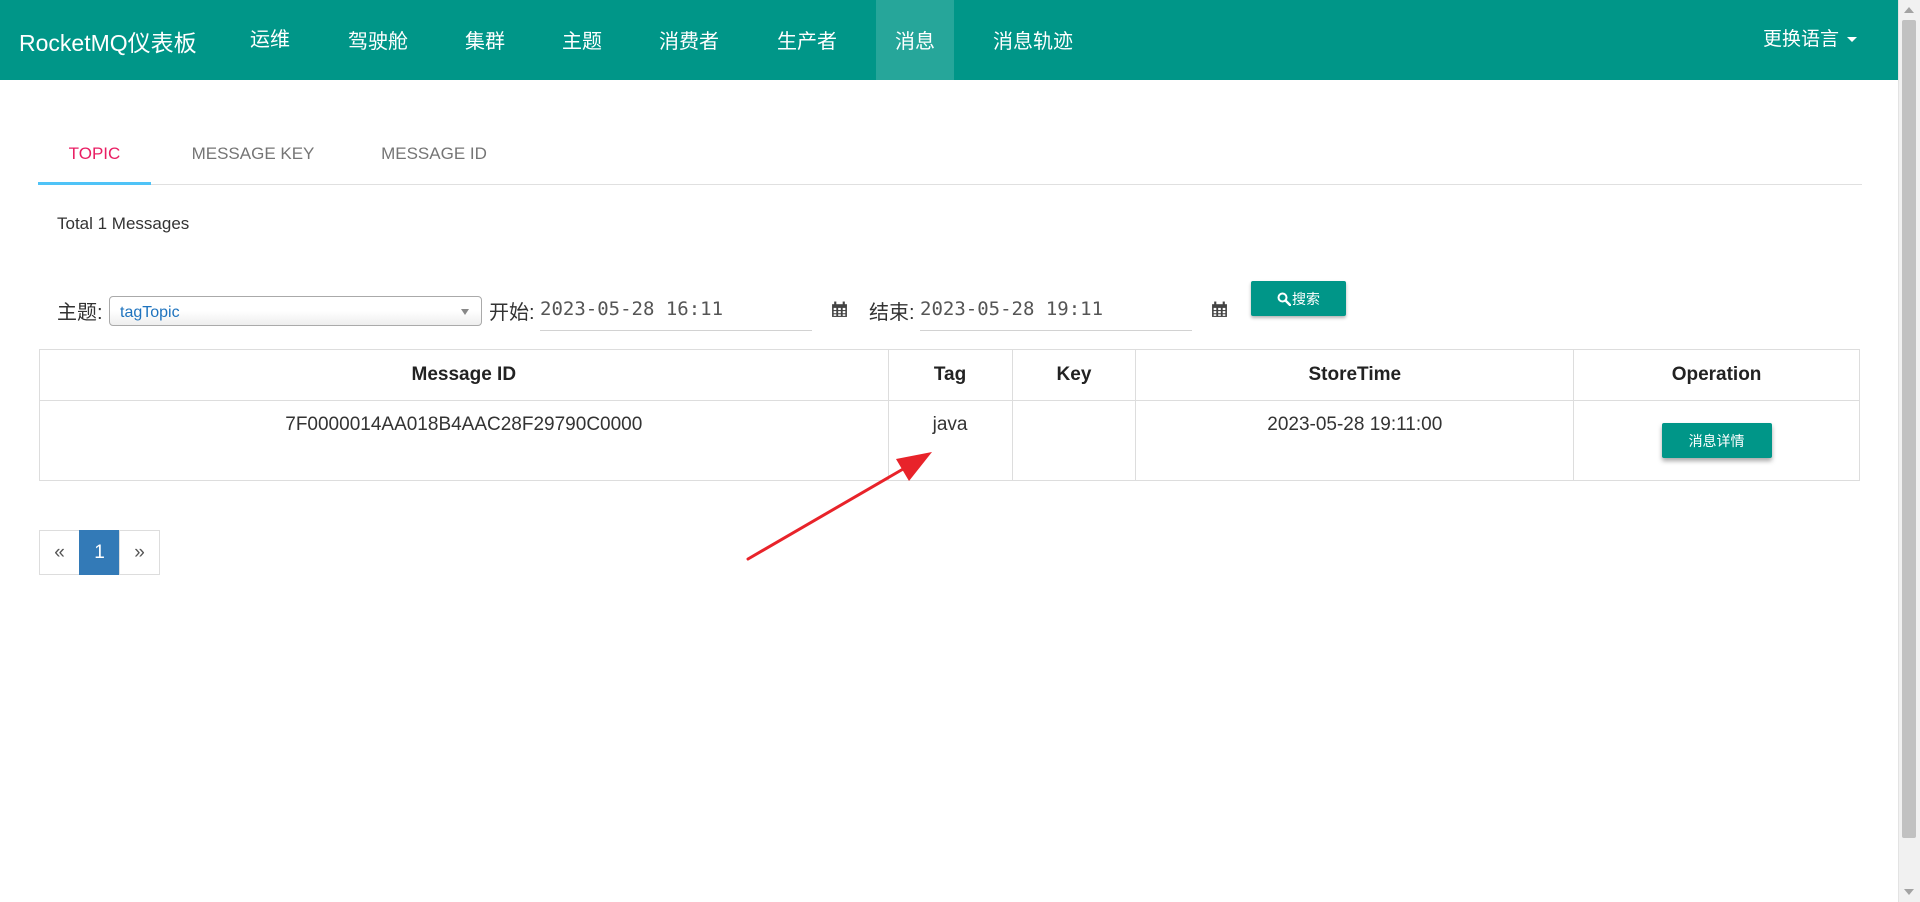 This screenshot has height=902, width=1920. Describe the element at coordinates (434, 153) in the screenshot. I see `tab-message-id: MESSAGE ID` at that location.